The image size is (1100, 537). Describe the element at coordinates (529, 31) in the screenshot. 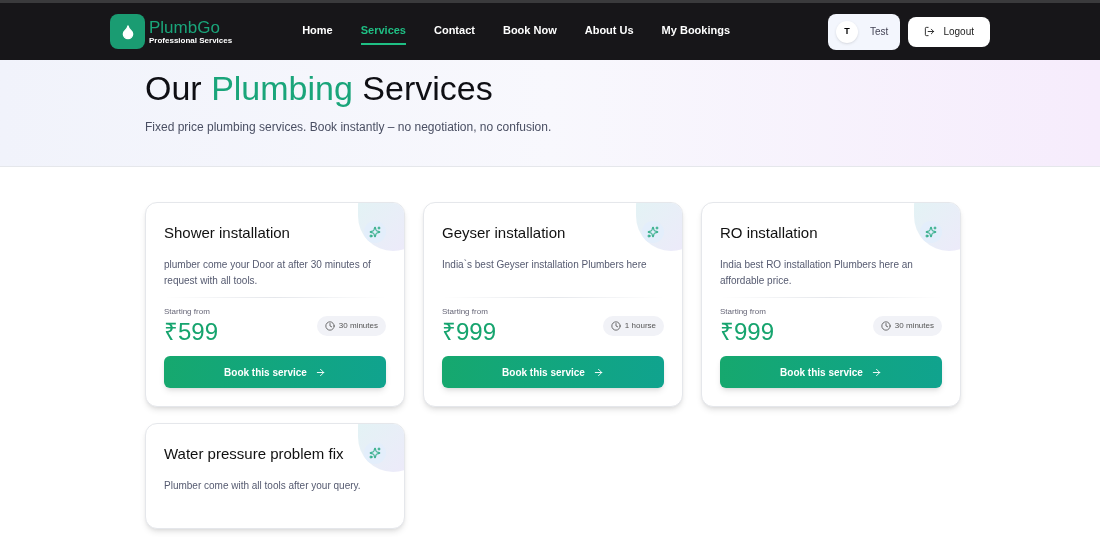

I see `nav-link: Book Now` at that location.